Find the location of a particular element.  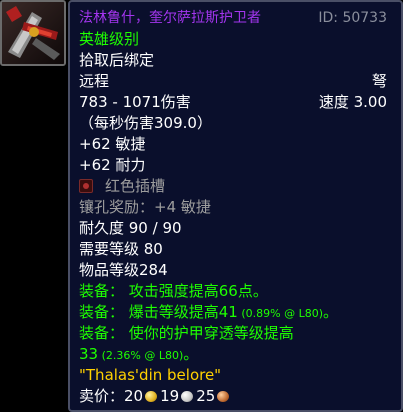

sell-gold: 20 is located at coordinates (134, 396).